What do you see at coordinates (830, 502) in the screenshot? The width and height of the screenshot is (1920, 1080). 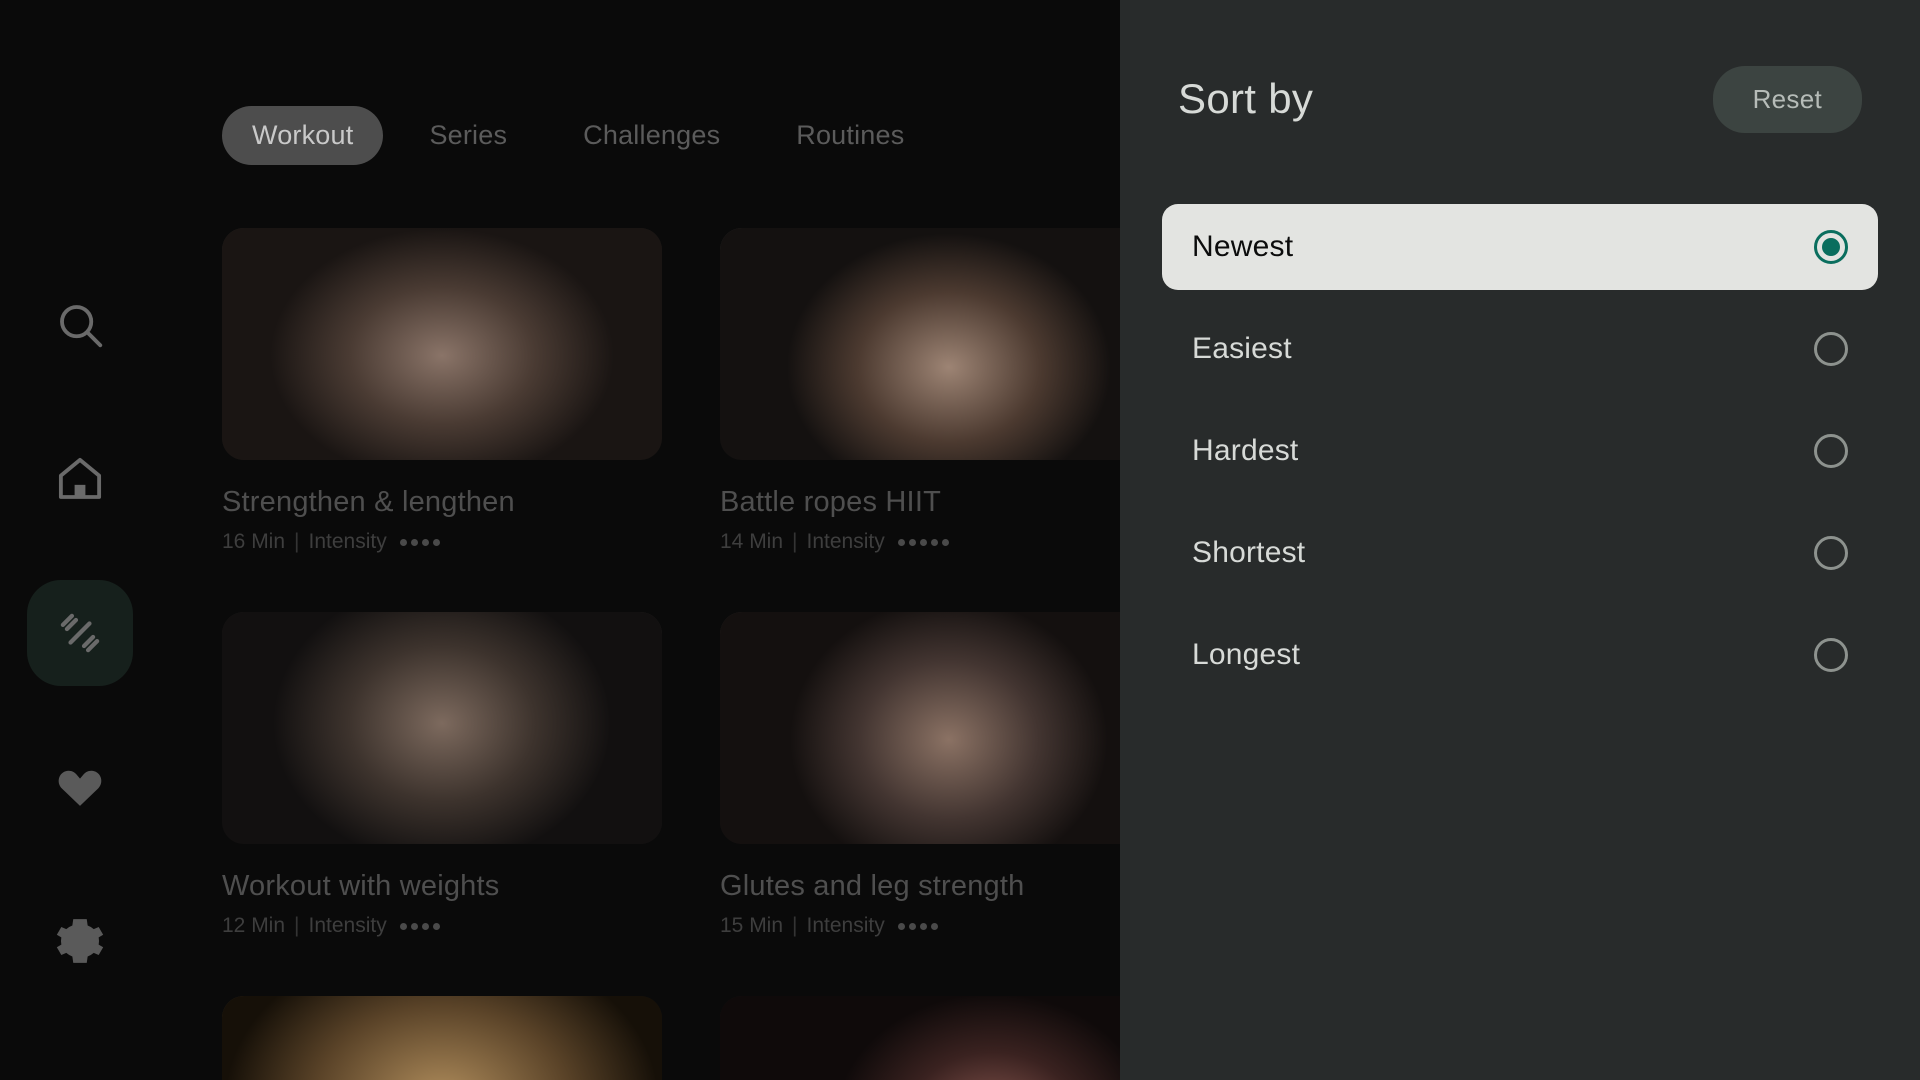 I see `workout-title: Battle ropes HIIT` at bounding box center [830, 502].